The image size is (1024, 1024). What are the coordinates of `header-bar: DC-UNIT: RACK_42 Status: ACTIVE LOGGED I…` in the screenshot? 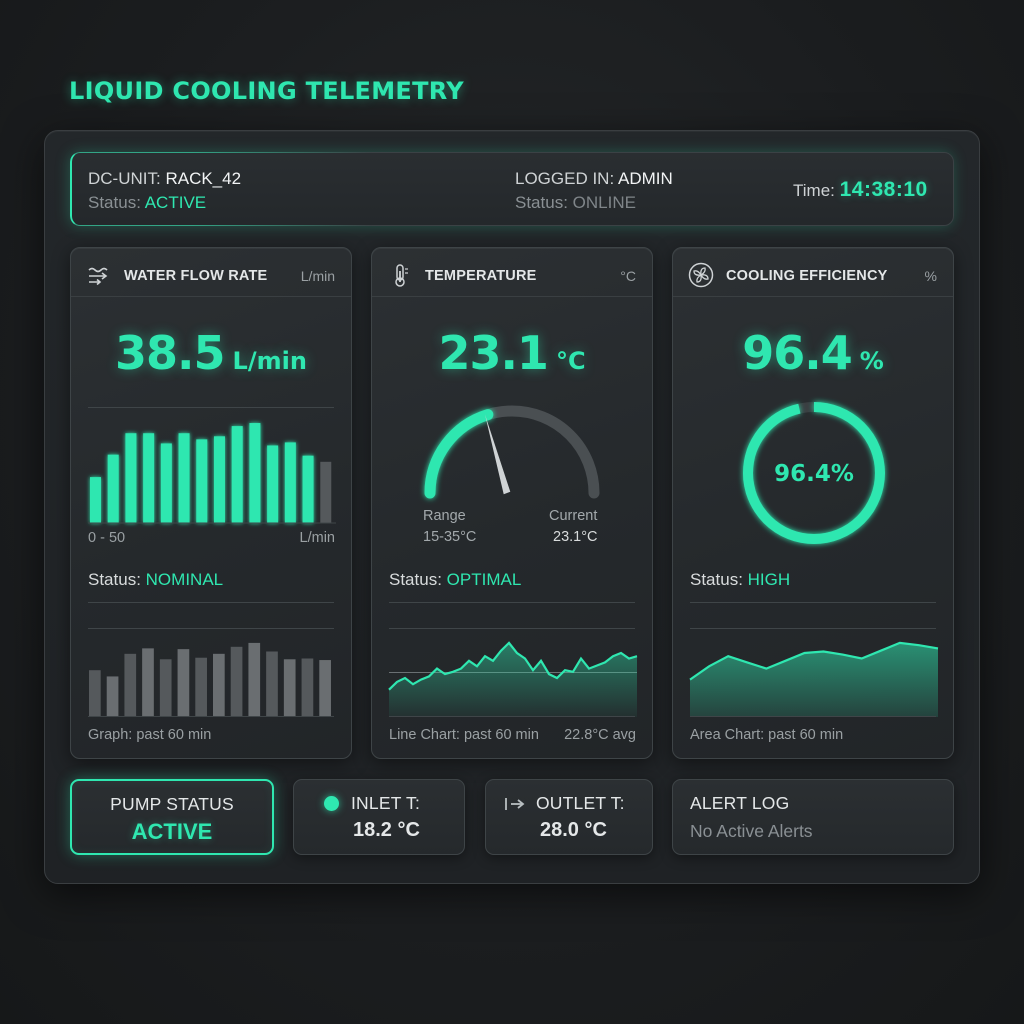 It's located at (512, 189).